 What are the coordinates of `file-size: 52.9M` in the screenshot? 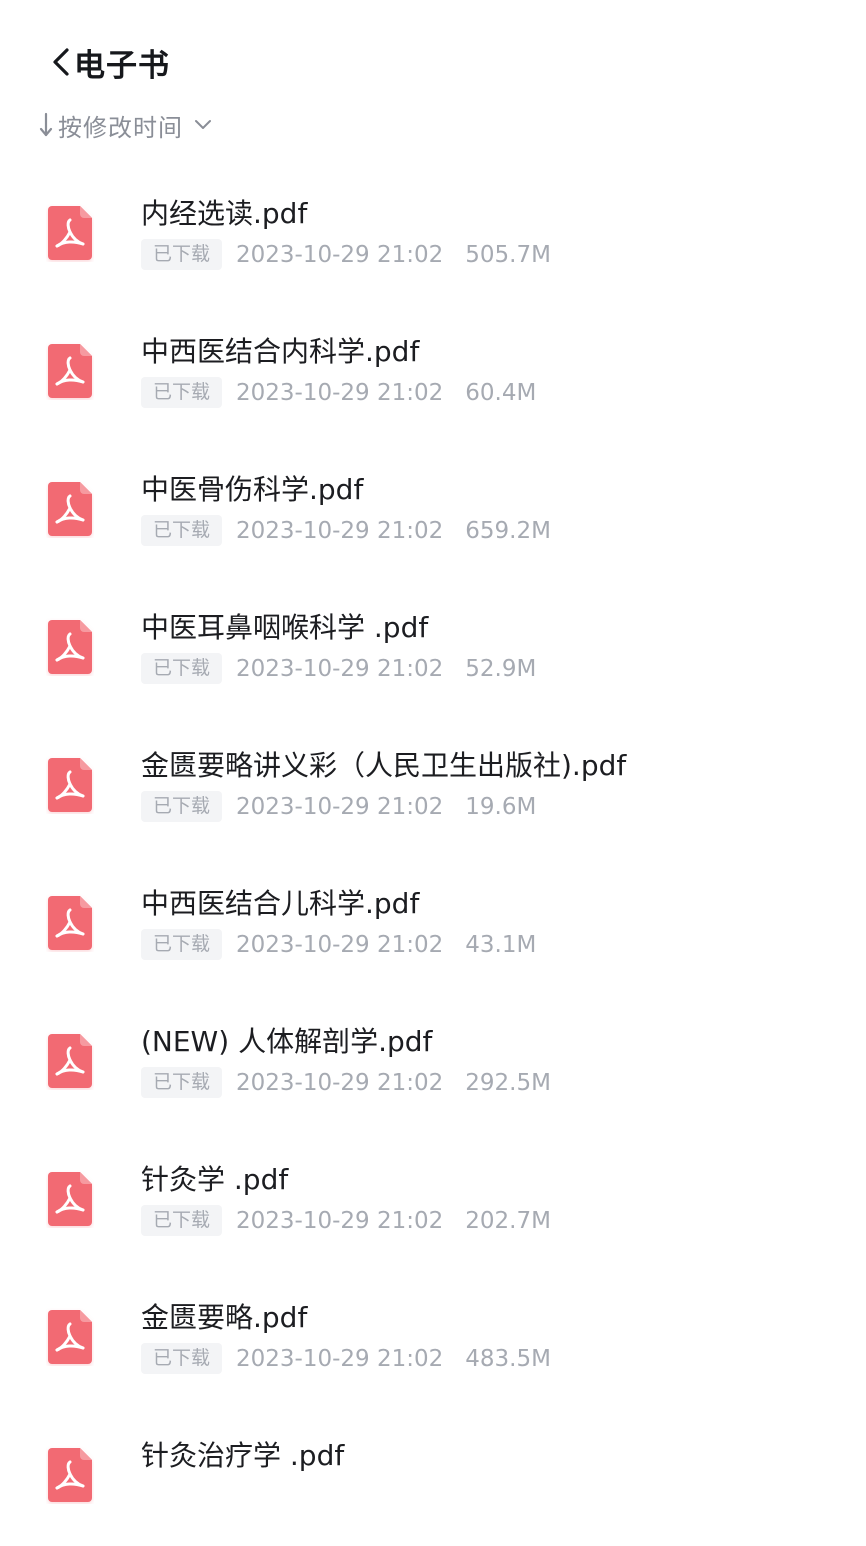 It's located at (501, 668).